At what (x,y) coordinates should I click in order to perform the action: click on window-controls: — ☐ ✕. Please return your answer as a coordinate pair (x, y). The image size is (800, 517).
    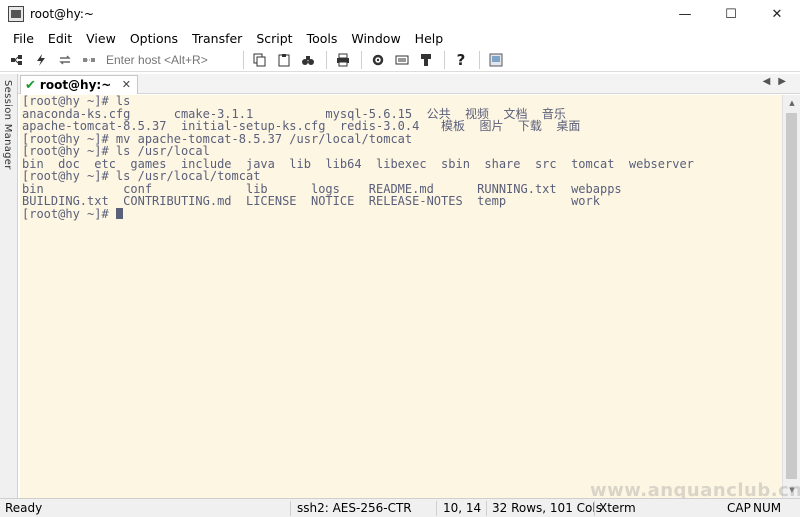
    Looking at the image, I should click on (731, 14).